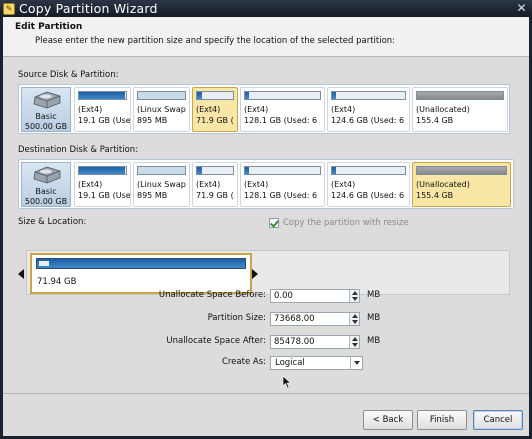 The height and width of the screenshot is (439, 532). Describe the element at coordinates (435, 195) in the screenshot. I see `partition-size: 155.4 GB` at that location.